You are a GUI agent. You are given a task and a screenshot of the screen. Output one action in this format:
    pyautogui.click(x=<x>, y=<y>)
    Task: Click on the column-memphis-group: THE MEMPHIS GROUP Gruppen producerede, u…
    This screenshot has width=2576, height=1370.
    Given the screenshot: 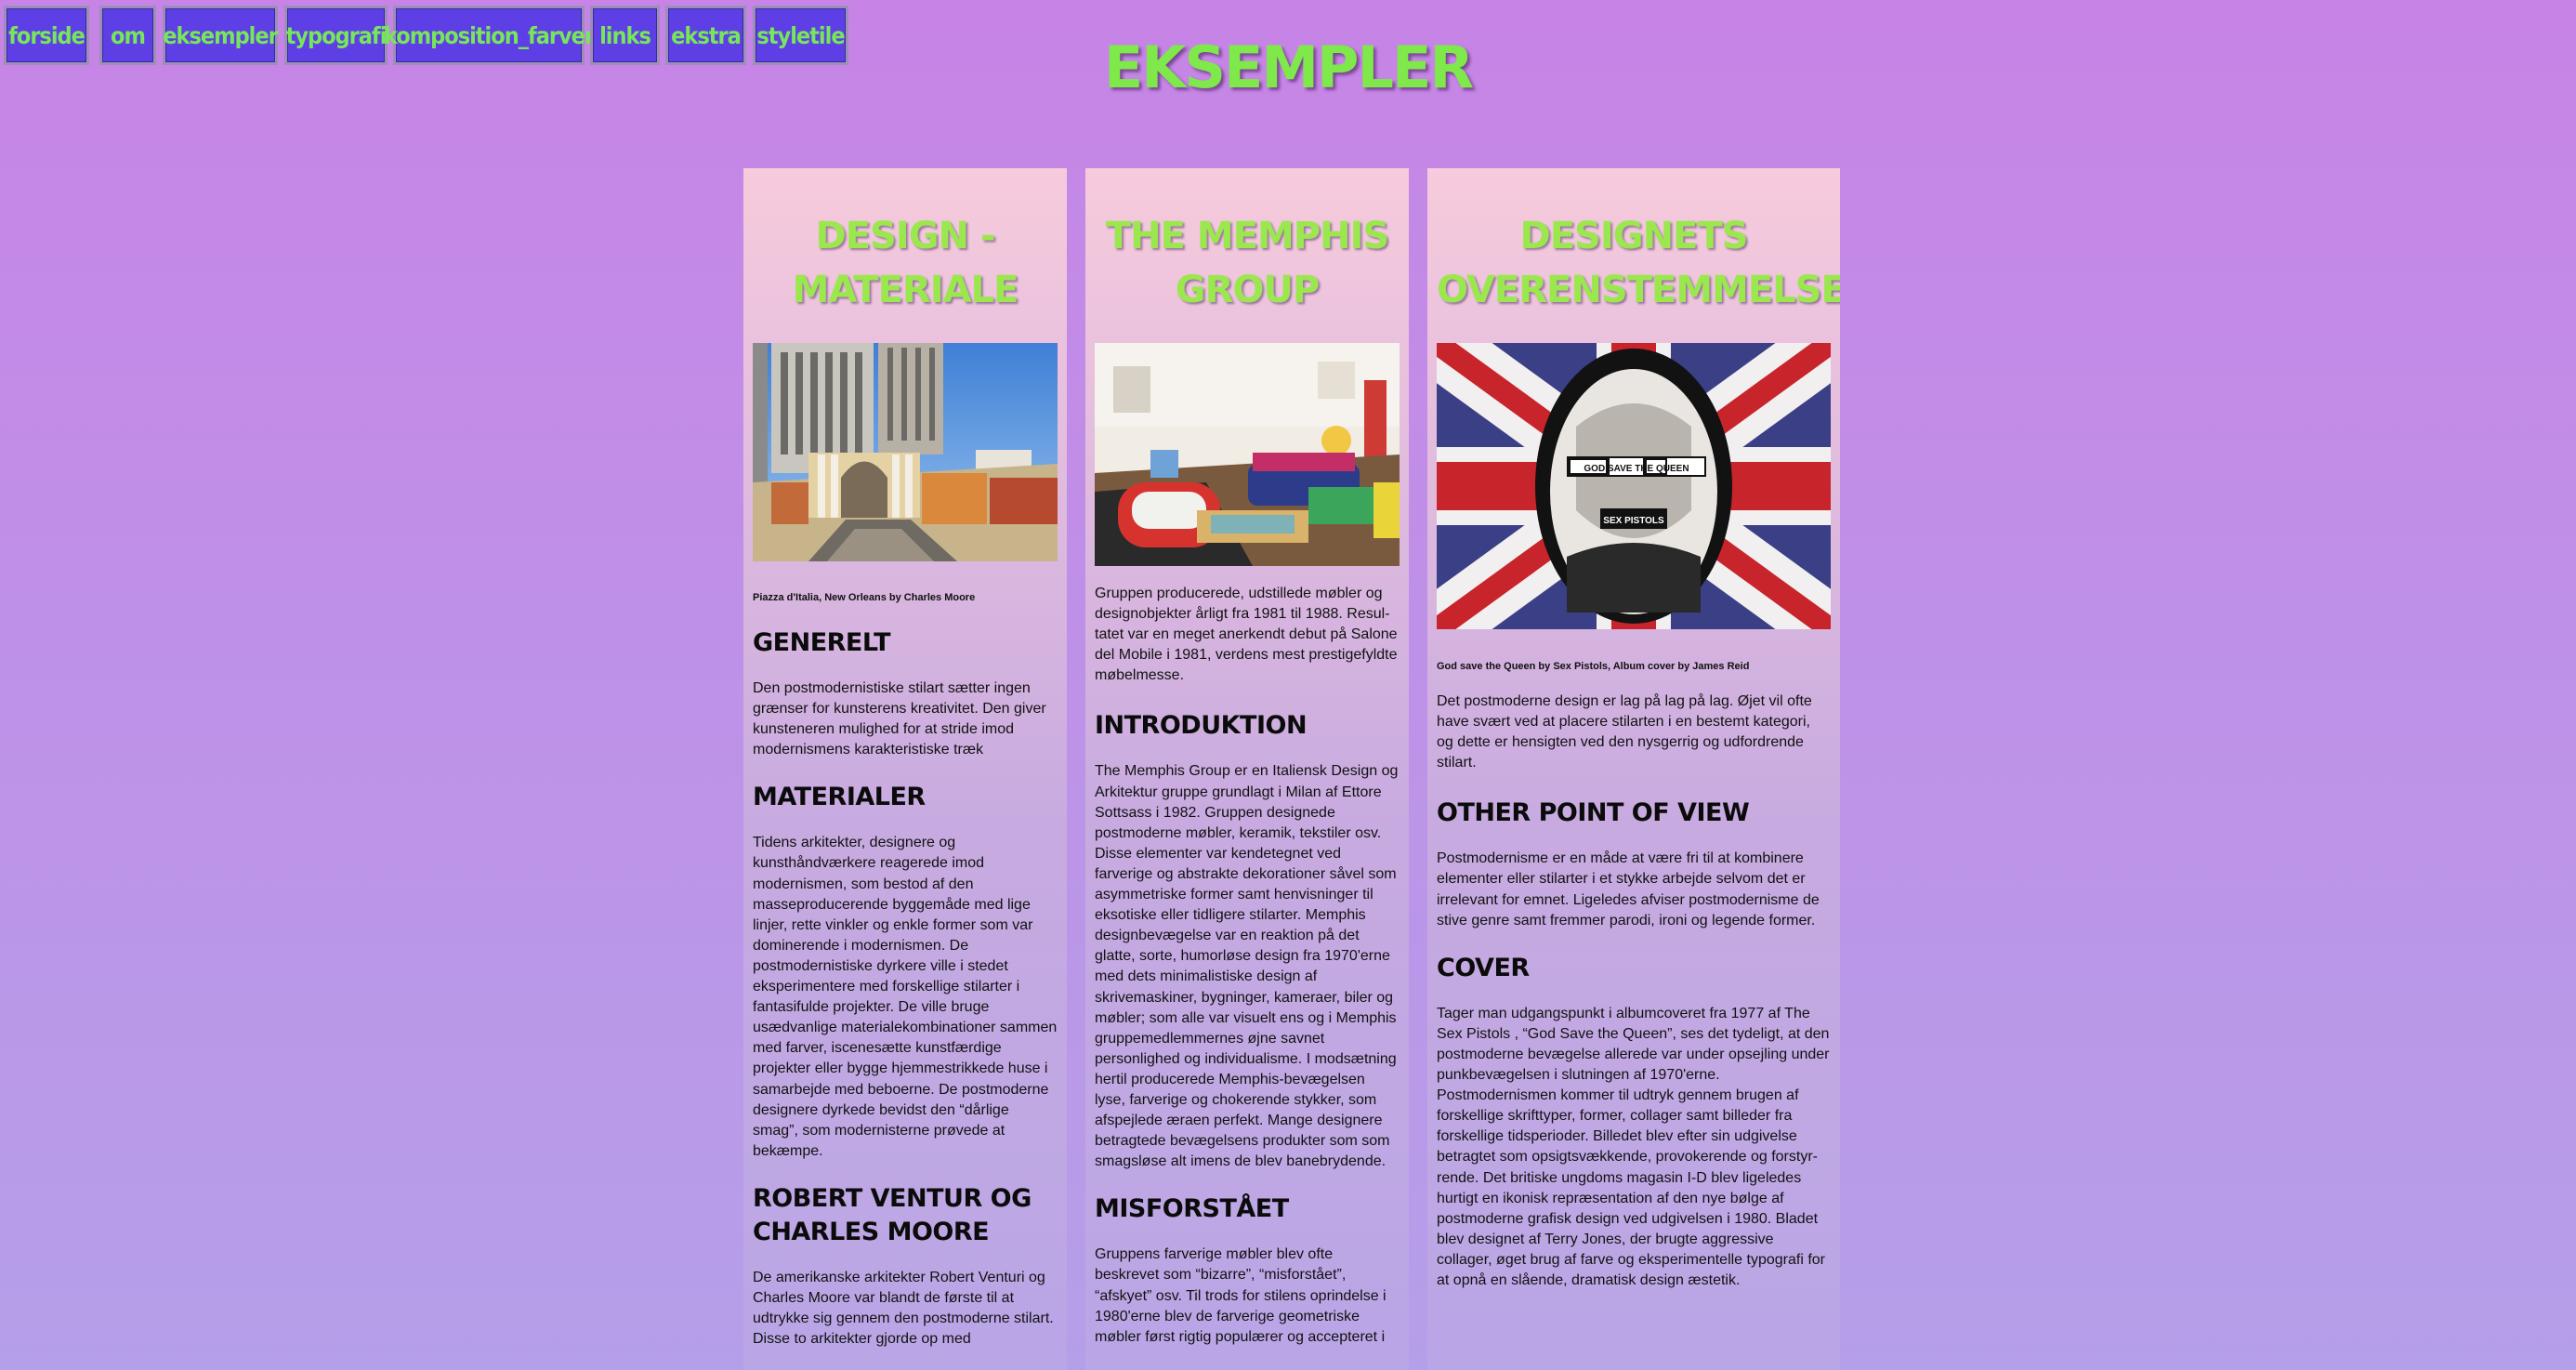 What is the action you would take?
    pyautogui.click(x=1247, y=769)
    